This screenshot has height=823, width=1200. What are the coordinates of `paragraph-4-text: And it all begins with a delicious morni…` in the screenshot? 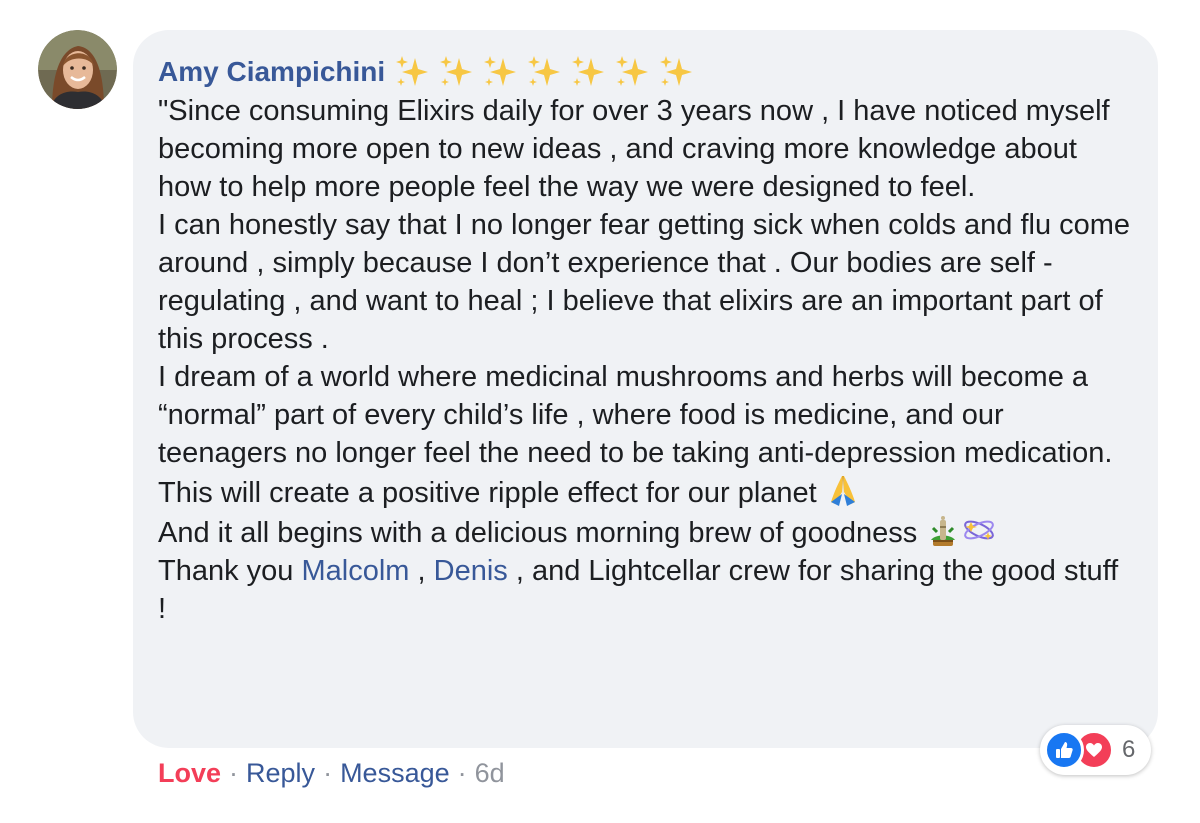 It's located at (538, 533).